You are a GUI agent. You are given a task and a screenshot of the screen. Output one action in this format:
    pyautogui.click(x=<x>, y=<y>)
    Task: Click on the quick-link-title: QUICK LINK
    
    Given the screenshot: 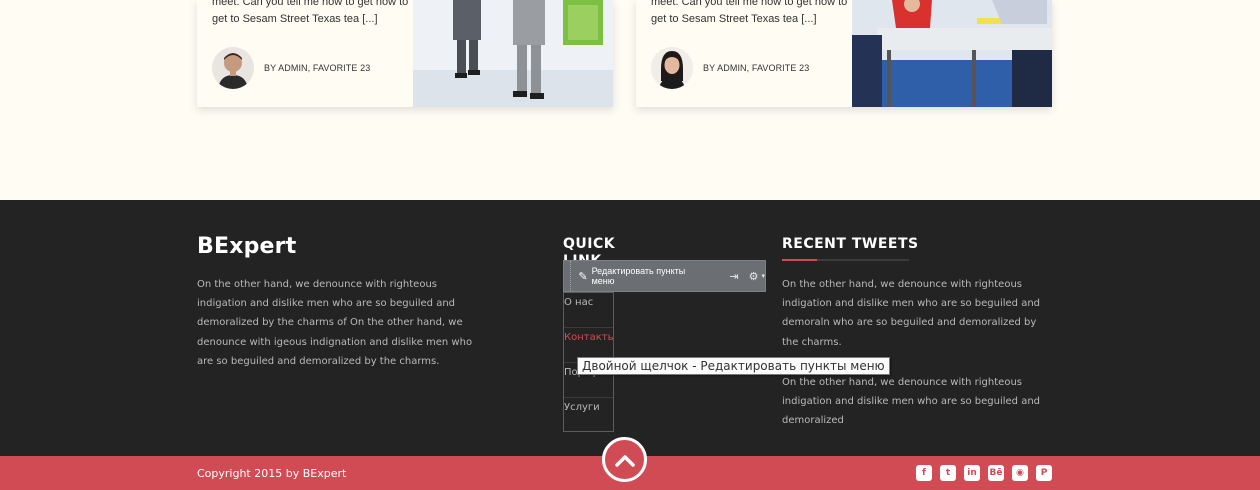 What is the action you would take?
    pyautogui.click(x=589, y=249)
    